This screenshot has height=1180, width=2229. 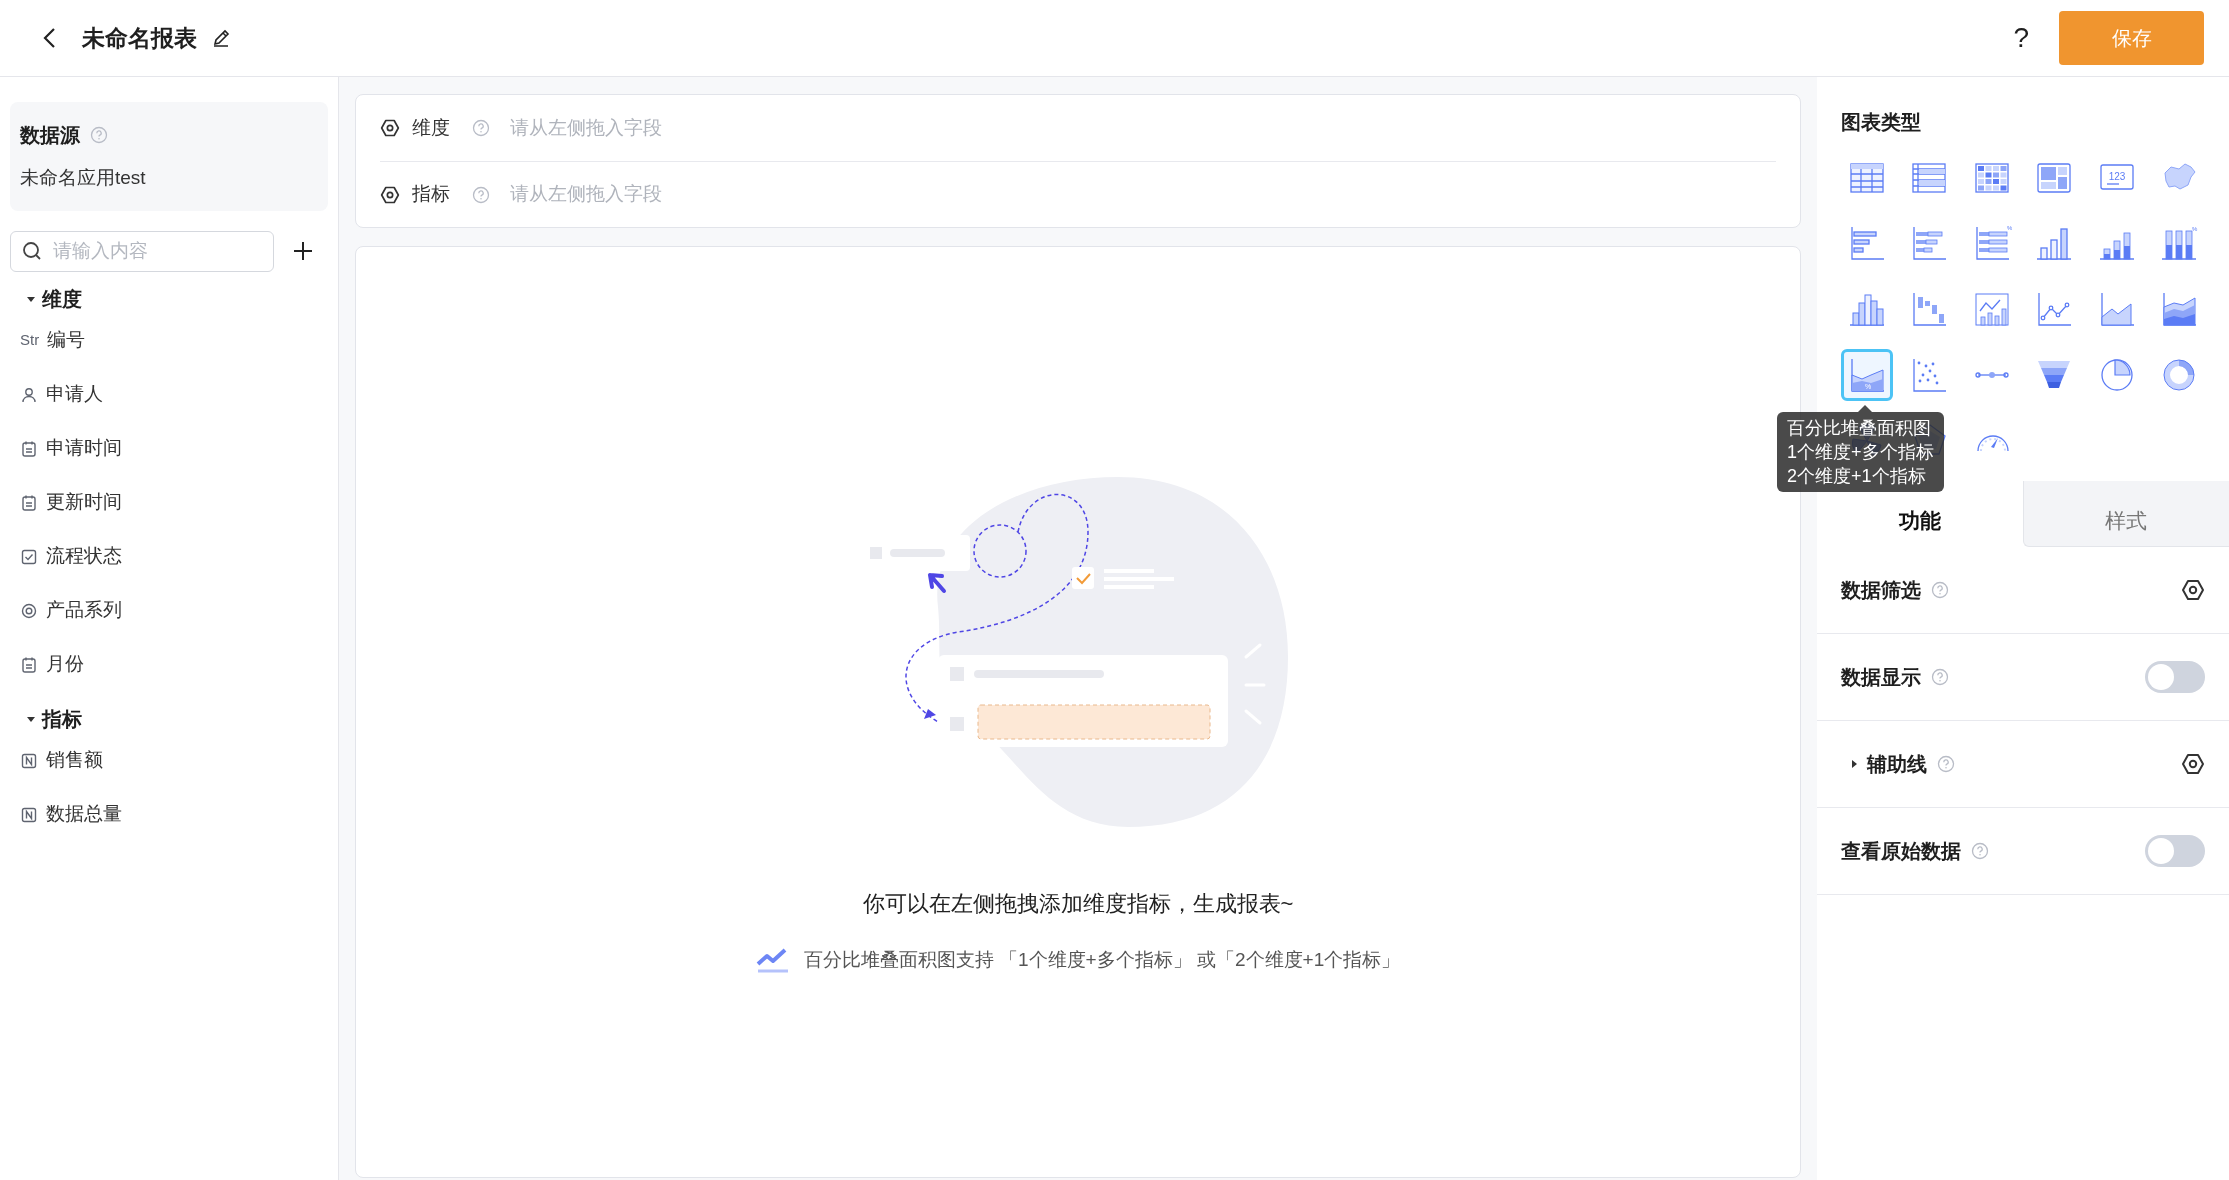 I want to click on hint-text: 百分比堆叠面积图支持 「1个维度+多个指标」 或「2个维度+1个指标」, so click(x=1102, y=960).